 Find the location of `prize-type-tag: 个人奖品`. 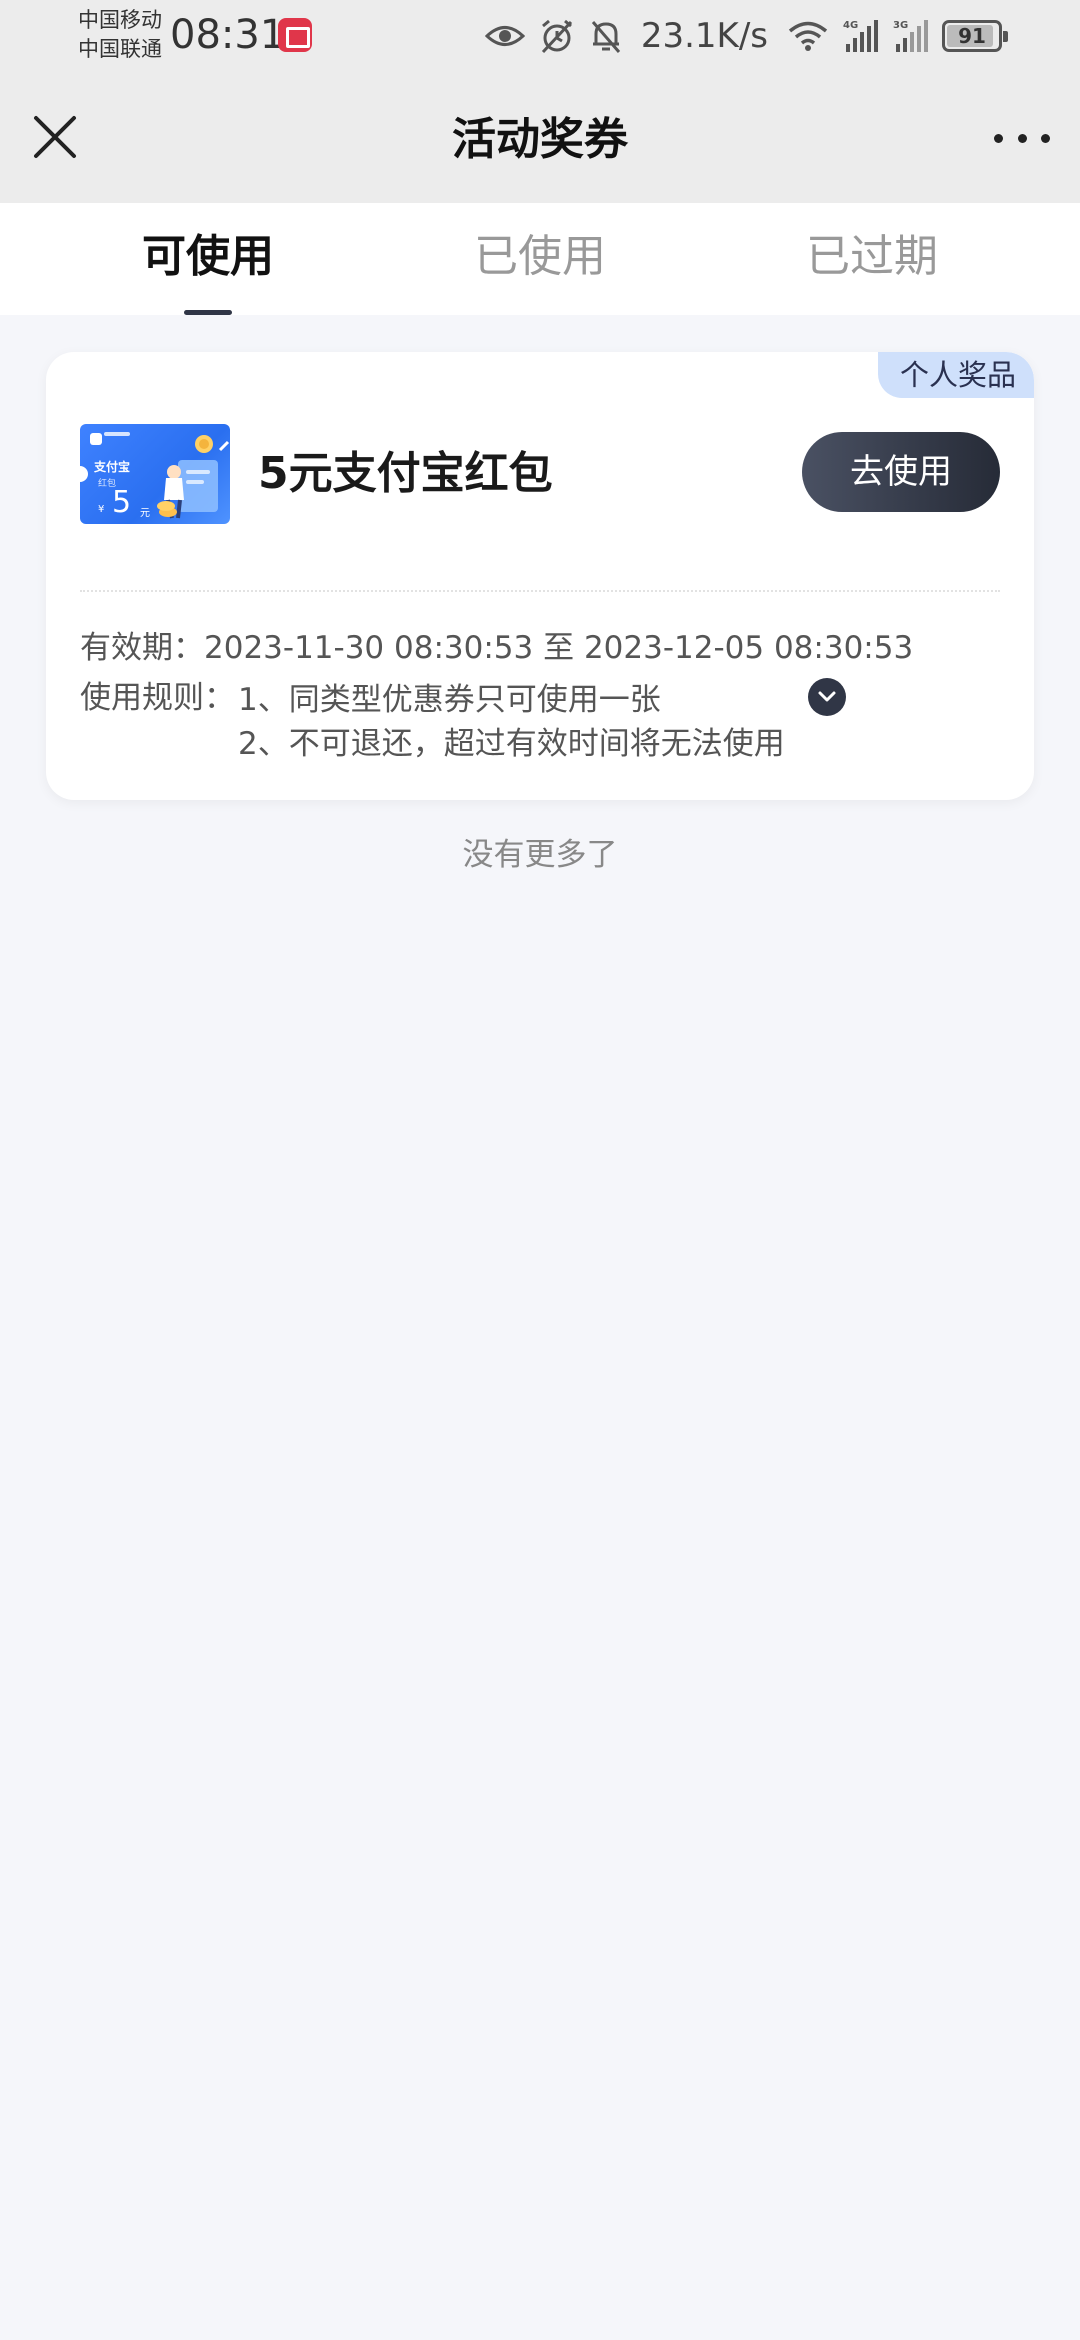

prize-type-tag: 个人奖品 is located at coordinates (955, 375).